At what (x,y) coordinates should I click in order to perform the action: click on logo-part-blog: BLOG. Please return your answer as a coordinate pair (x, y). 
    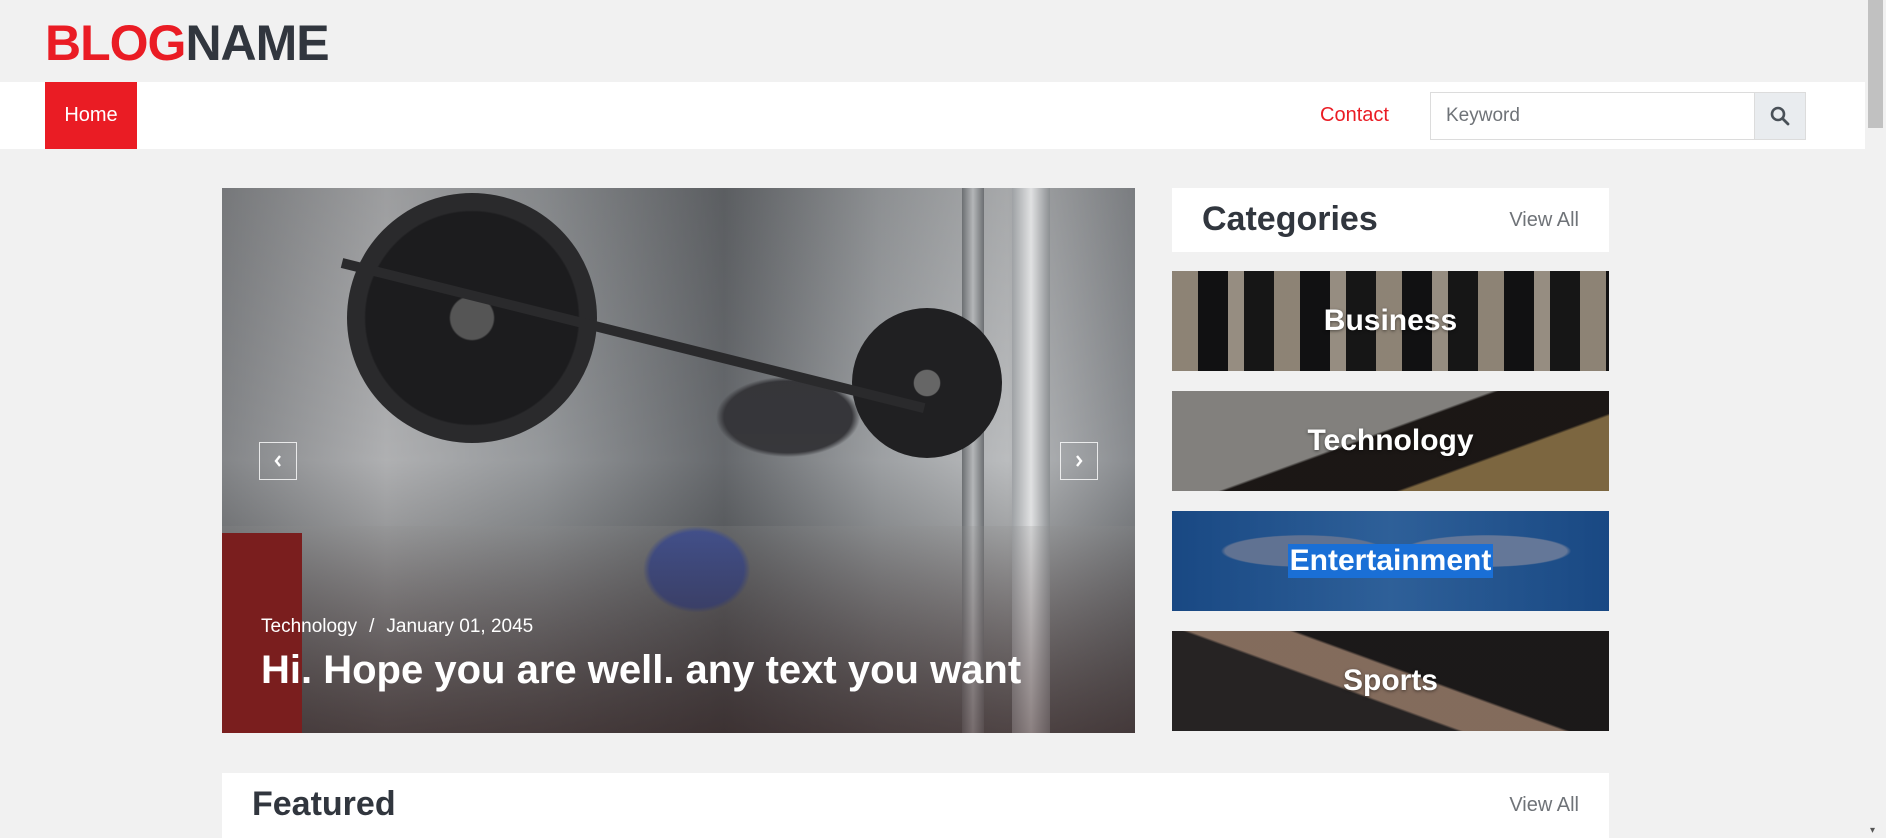
    Looking at the image, I should click on (115, 43).